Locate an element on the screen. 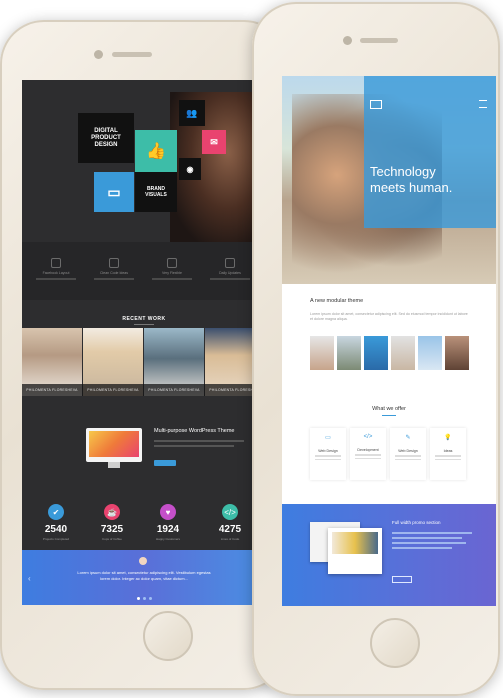 Image resolution: width=503 pixels, height=698 pixels. hero-heading-line1: Technology is located at coordinates (403, 171).